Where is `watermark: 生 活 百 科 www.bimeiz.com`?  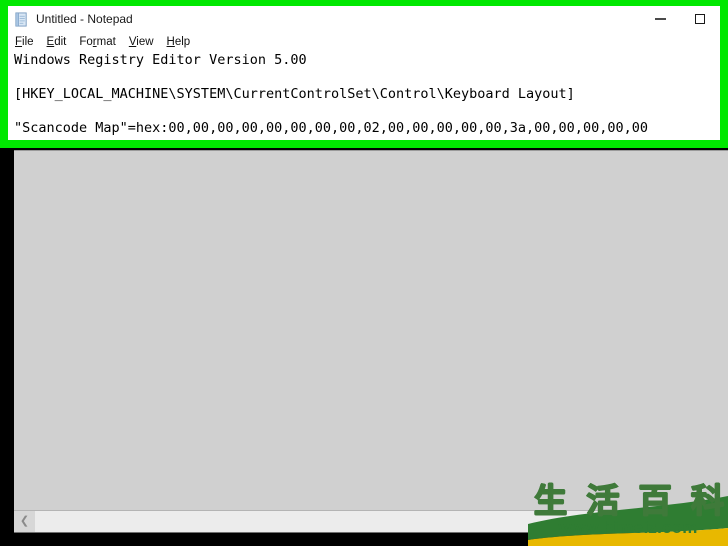
watermark: 生 活 百 科 www.bimeiz.com is located at coordinates (628, 513).